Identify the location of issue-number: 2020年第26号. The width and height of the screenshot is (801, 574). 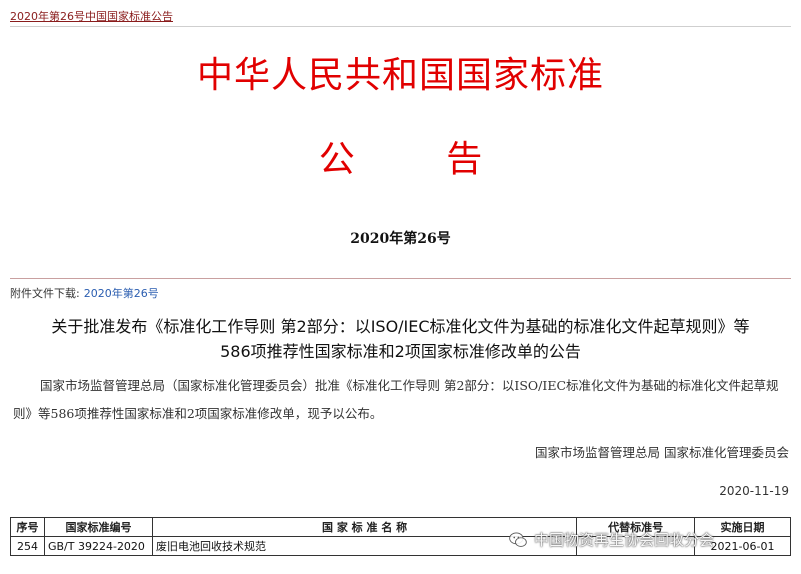
(400, 239).